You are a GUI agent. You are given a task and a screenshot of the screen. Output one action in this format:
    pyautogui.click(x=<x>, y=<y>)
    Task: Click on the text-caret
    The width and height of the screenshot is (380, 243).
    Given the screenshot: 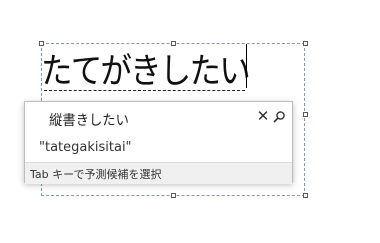 What is the action you would take?
    pyautogui.click(x=246, y=66)
    